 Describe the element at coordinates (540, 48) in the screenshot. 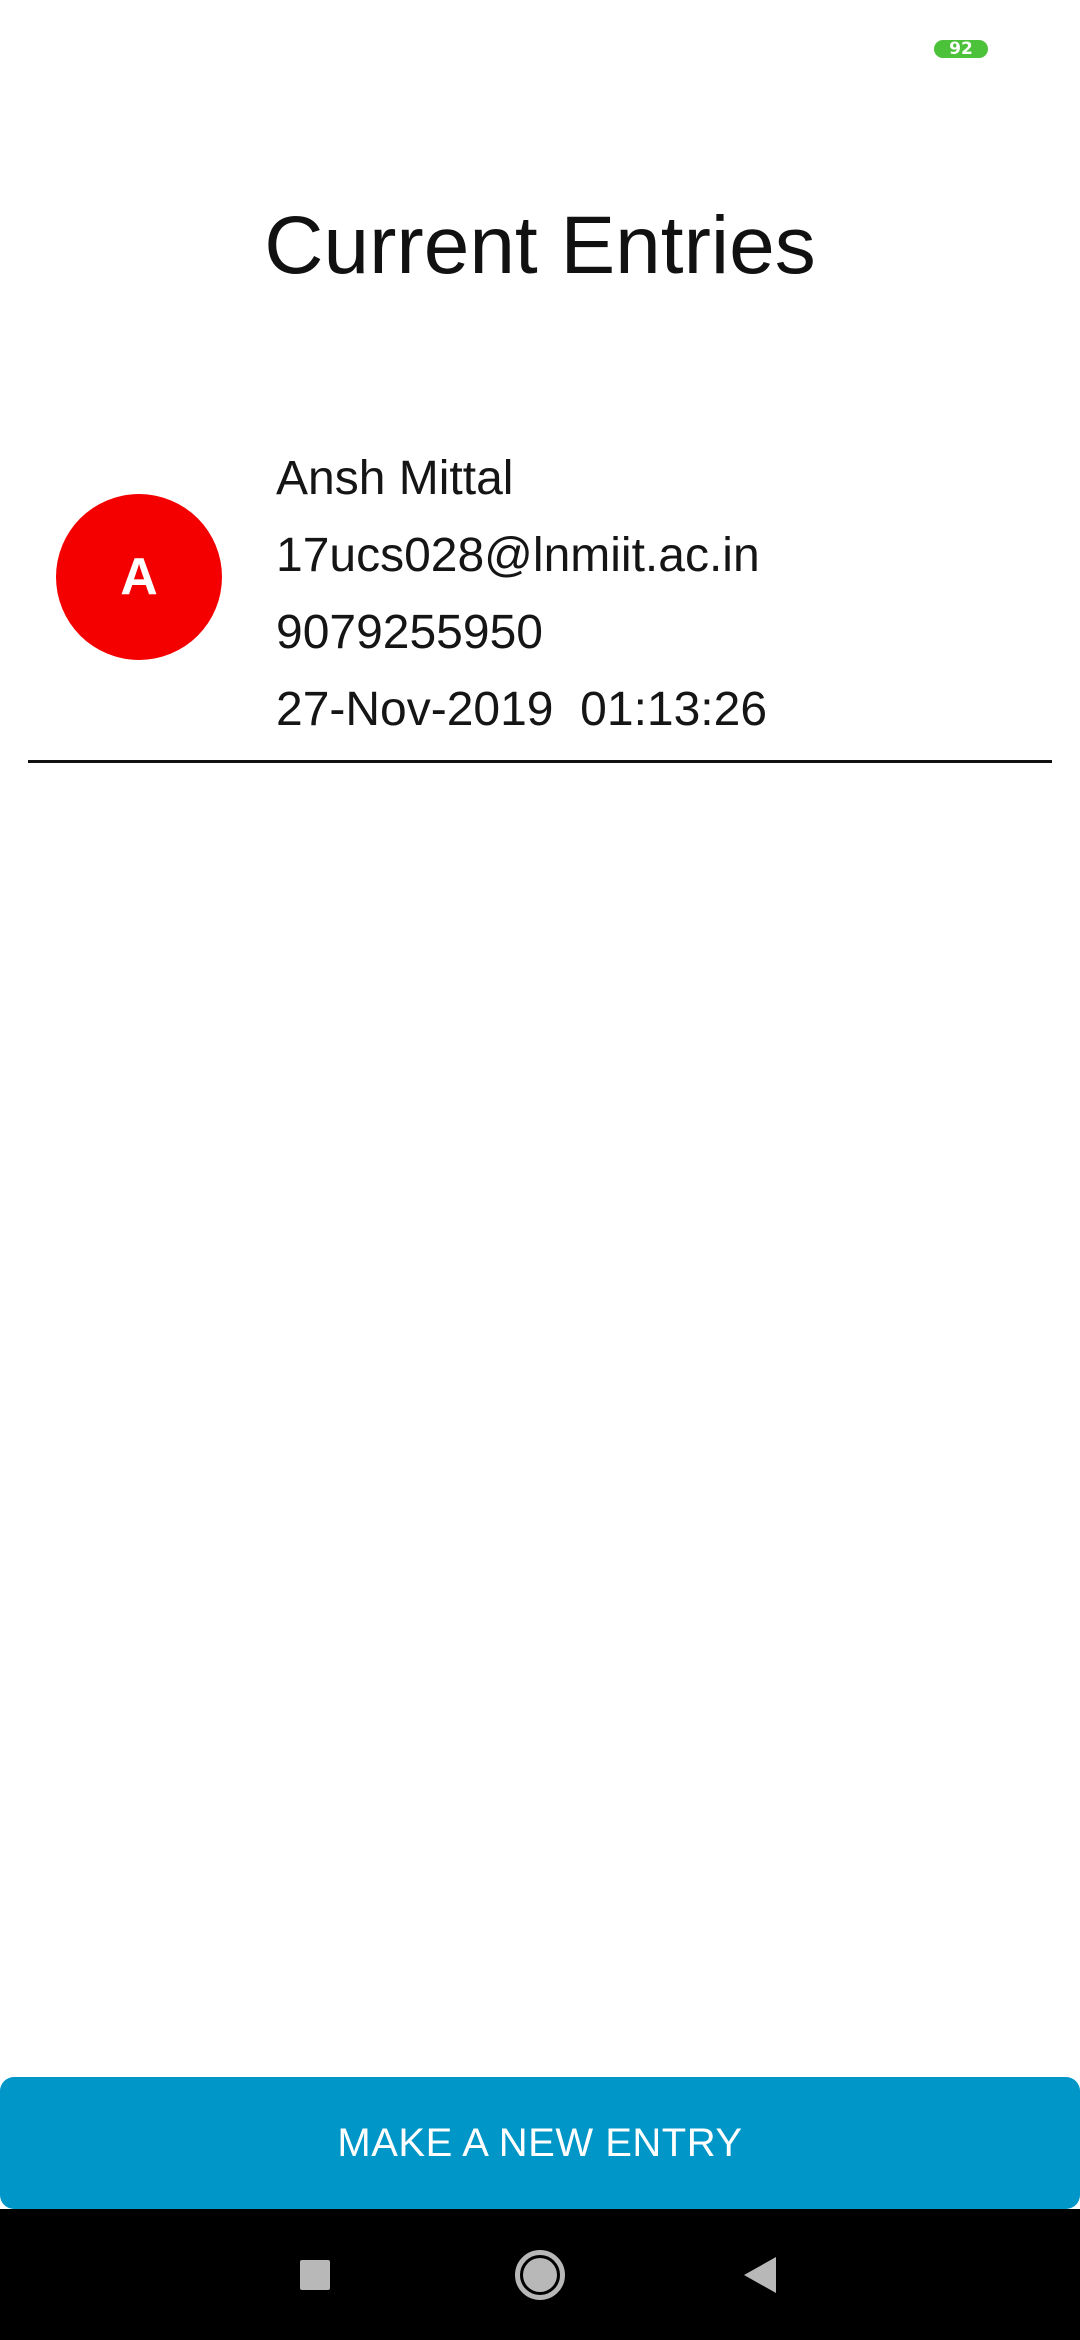

I see `status-bar: 92` at that location.